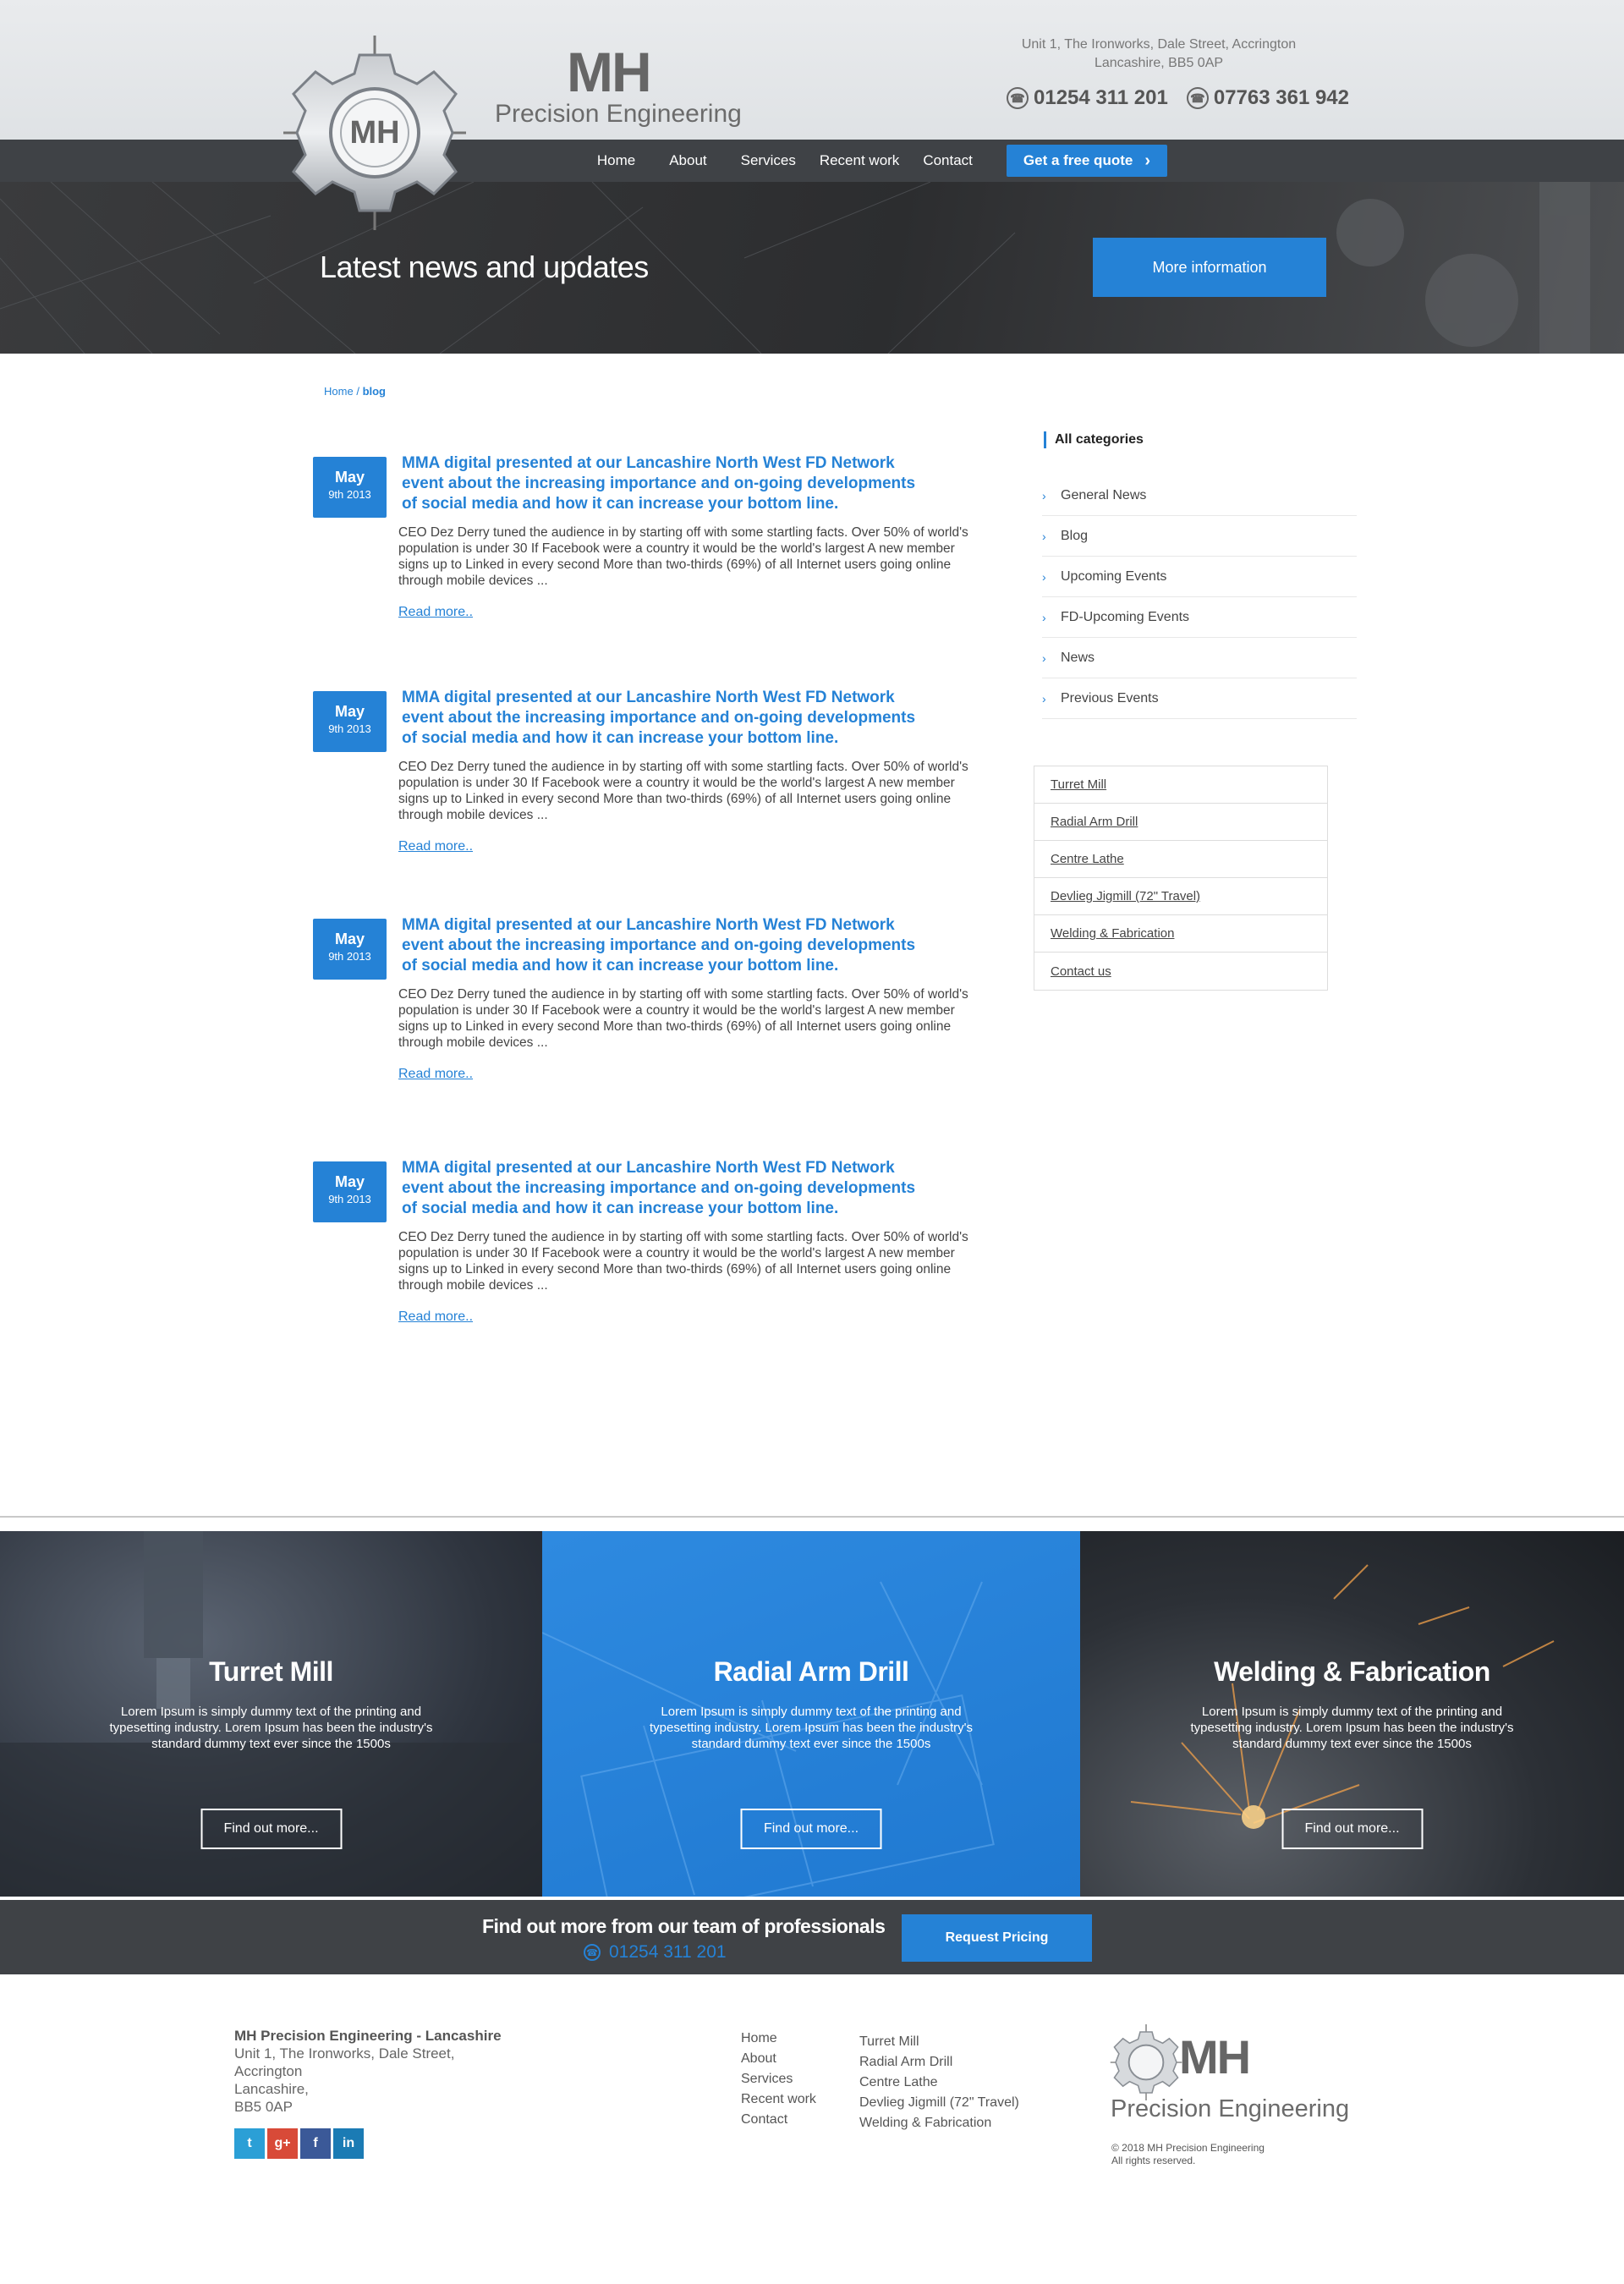  I want to click on footer-nav-services: Services, so click(779, 2079).